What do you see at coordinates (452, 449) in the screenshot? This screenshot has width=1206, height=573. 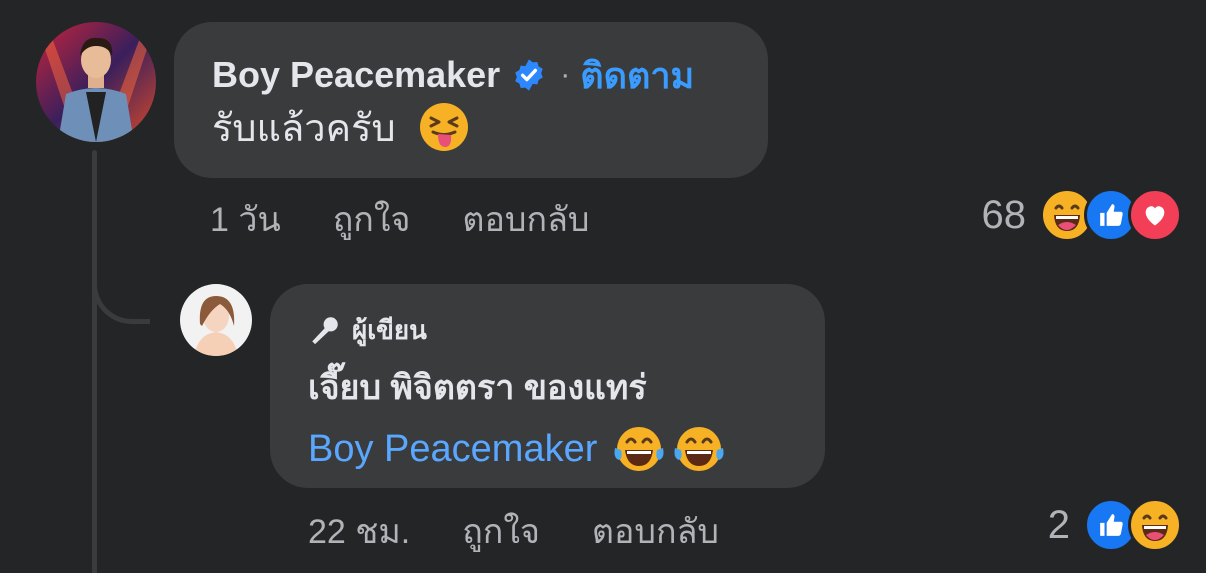 I see `mention-link: Boy Peacemaker` at bounding box center [452, 449].